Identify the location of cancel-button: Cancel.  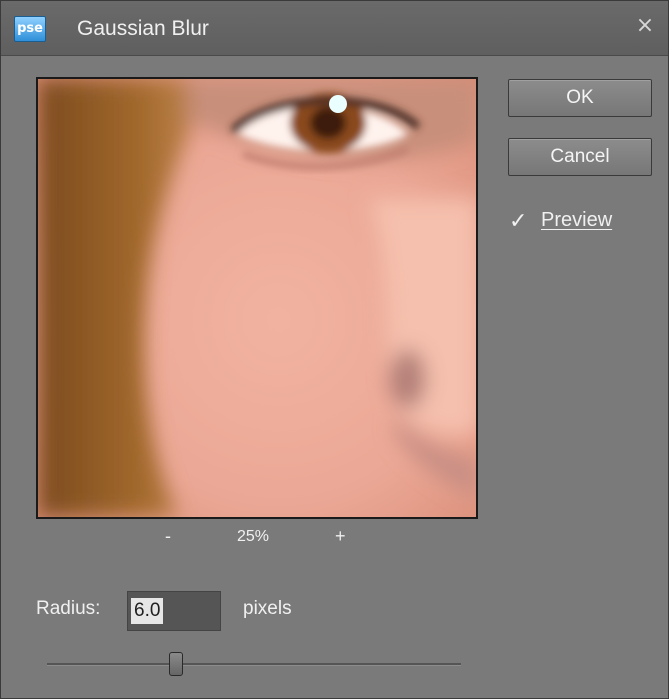
(580, 157).